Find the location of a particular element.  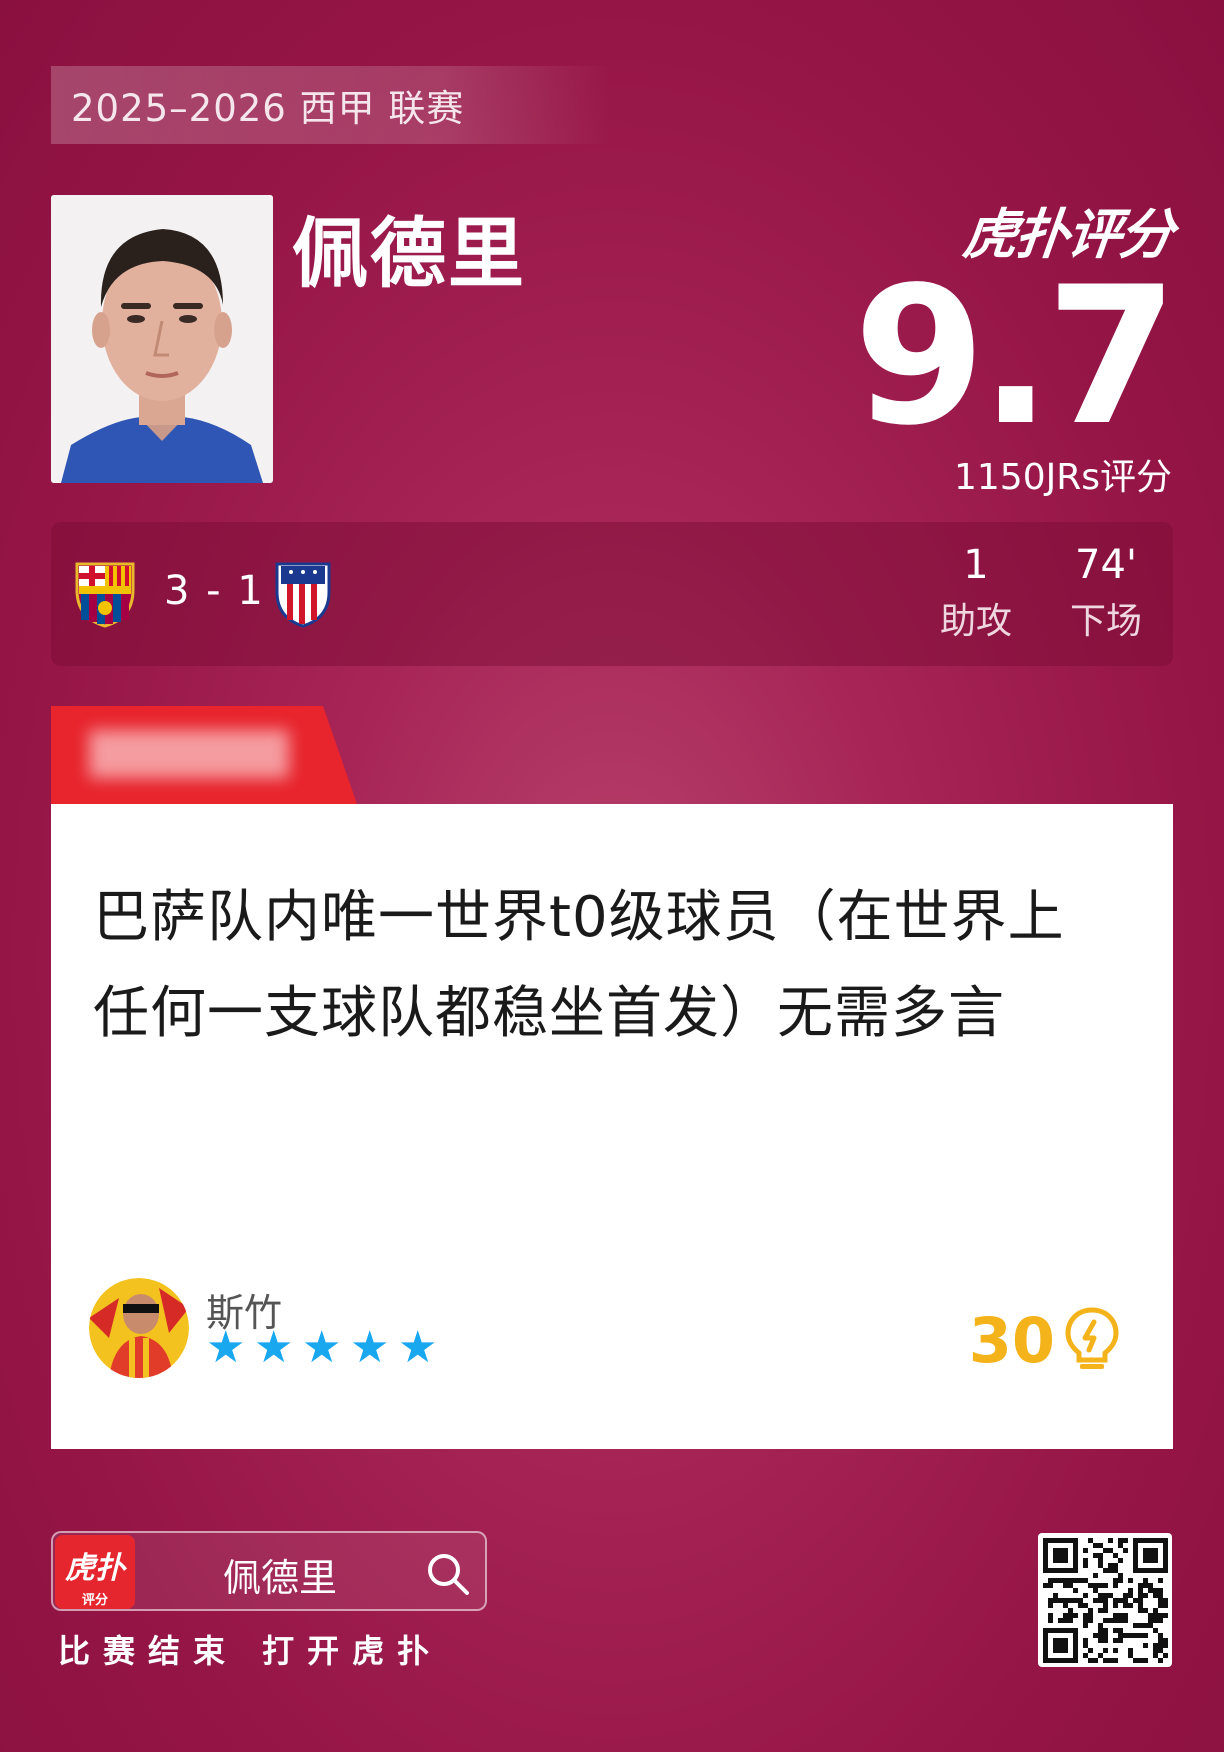

atletico-madrid-crest-icon is located at coordinates (303, 595).